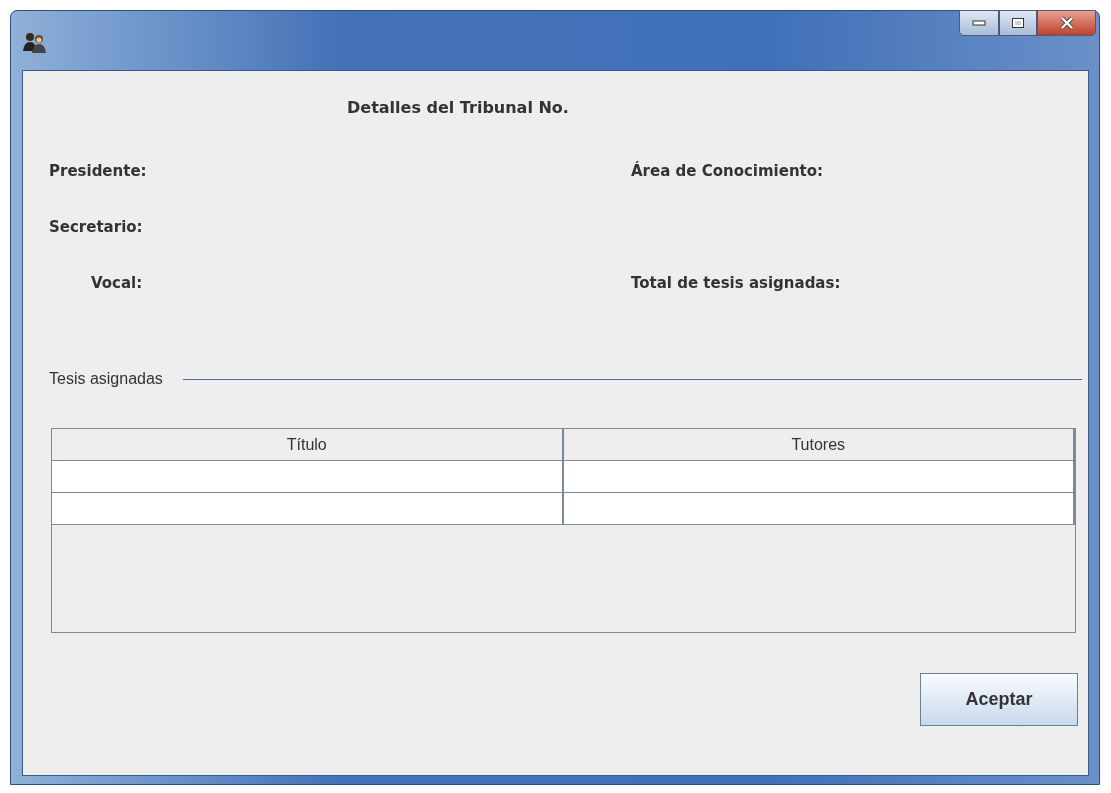  Describe the element at coordinates (736, 283) in the screenshot. I see `field-label: Total de tesis asignadas:` at that location.